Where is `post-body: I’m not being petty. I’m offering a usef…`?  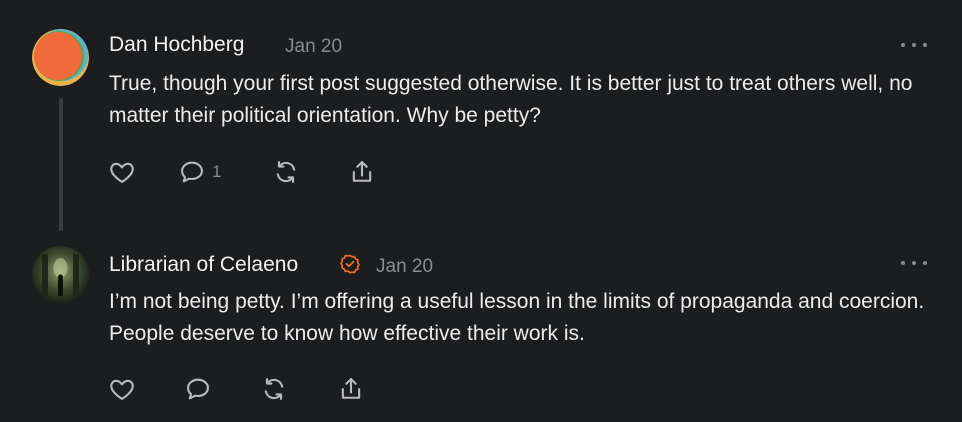
post-body: I’m not being petty. I’m offering a usef… is located at coordinates (517, 317).